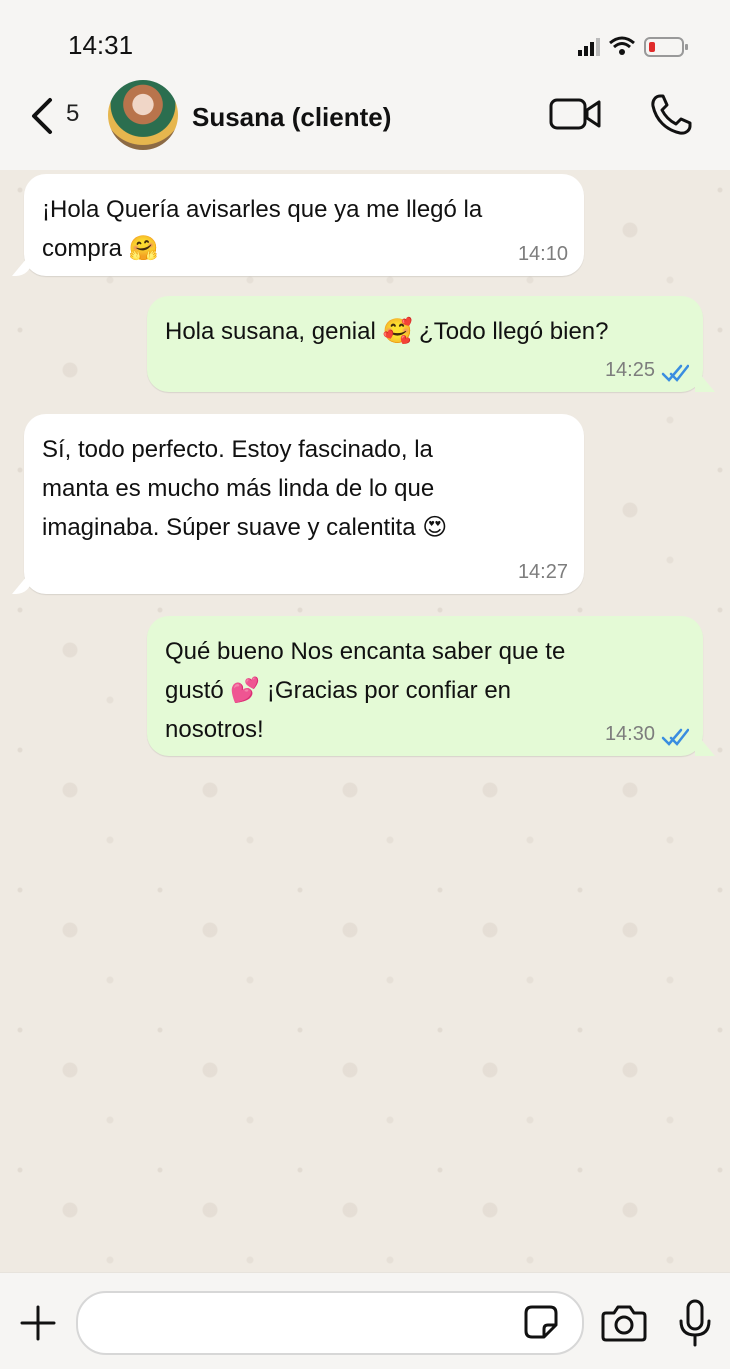  What do you see at coordinates (541, 1322) in the screenshot?
I see `sticker-icon` at bounding box center [541, 1322].